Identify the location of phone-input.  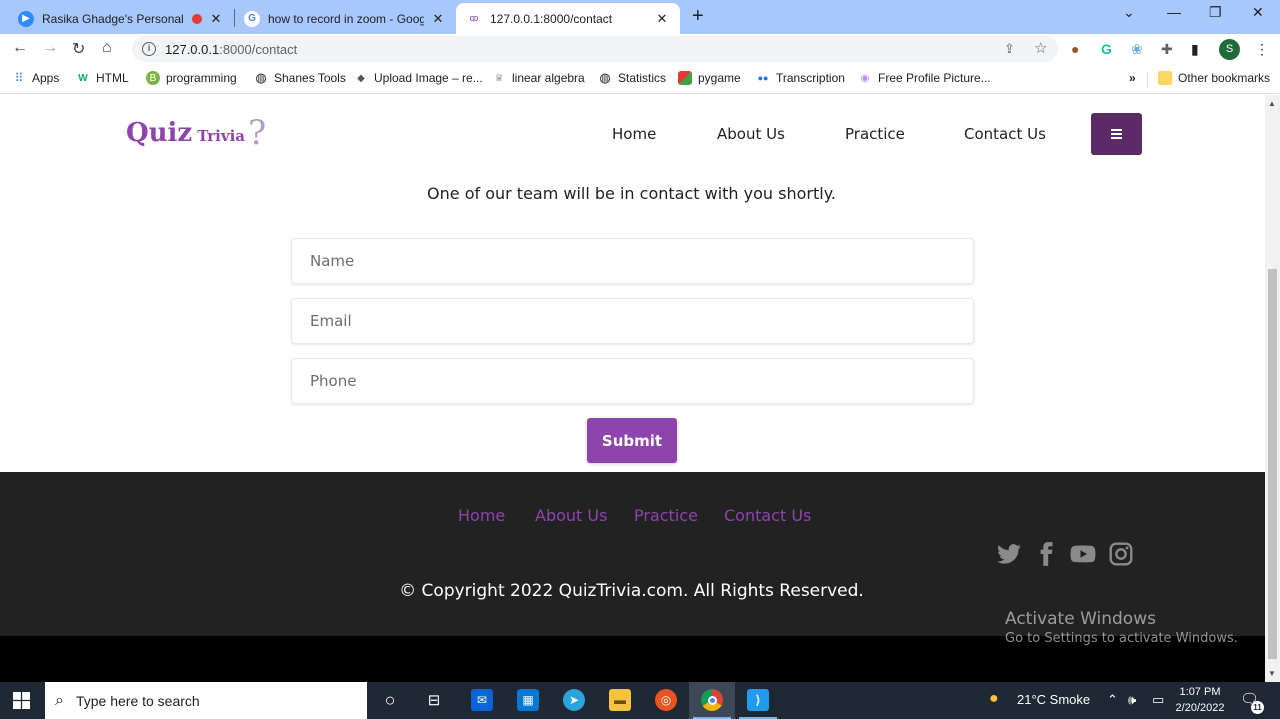
(632, 381).